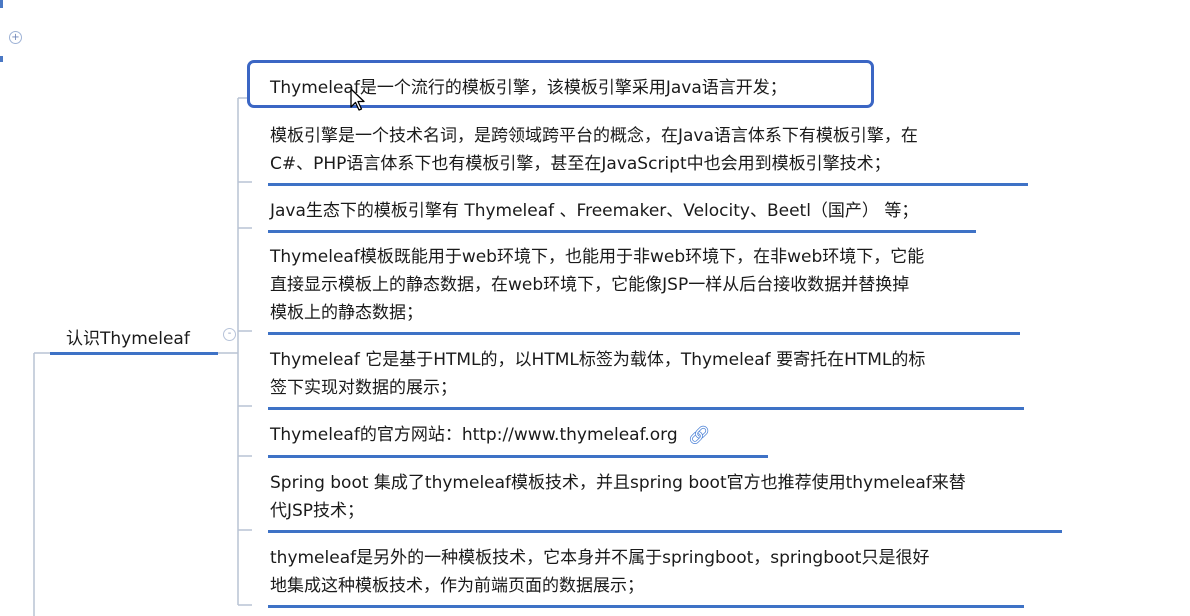 The width and height of the screenshot is (1190, 616). I want to click on topic-node-1: Thymeleaf是一个流行的模板引擎，该模板引擎采用Java语言开发；, so click(528, 88).